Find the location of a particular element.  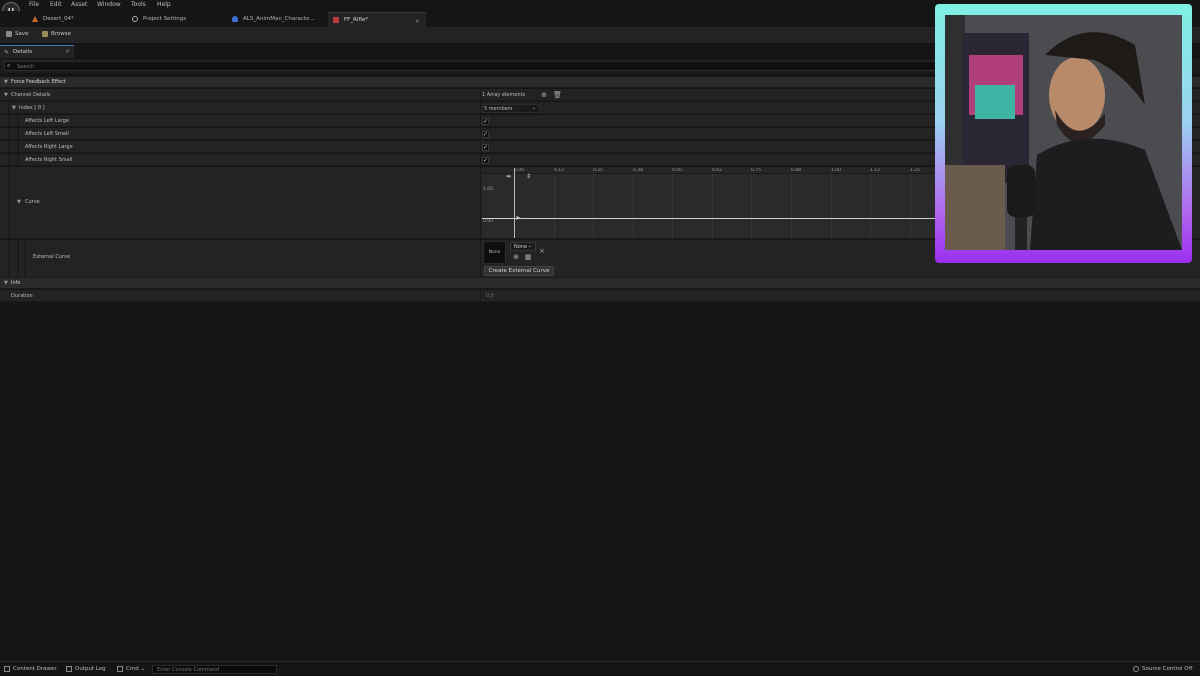

arcade-screen is located at coordinates (995, 102).